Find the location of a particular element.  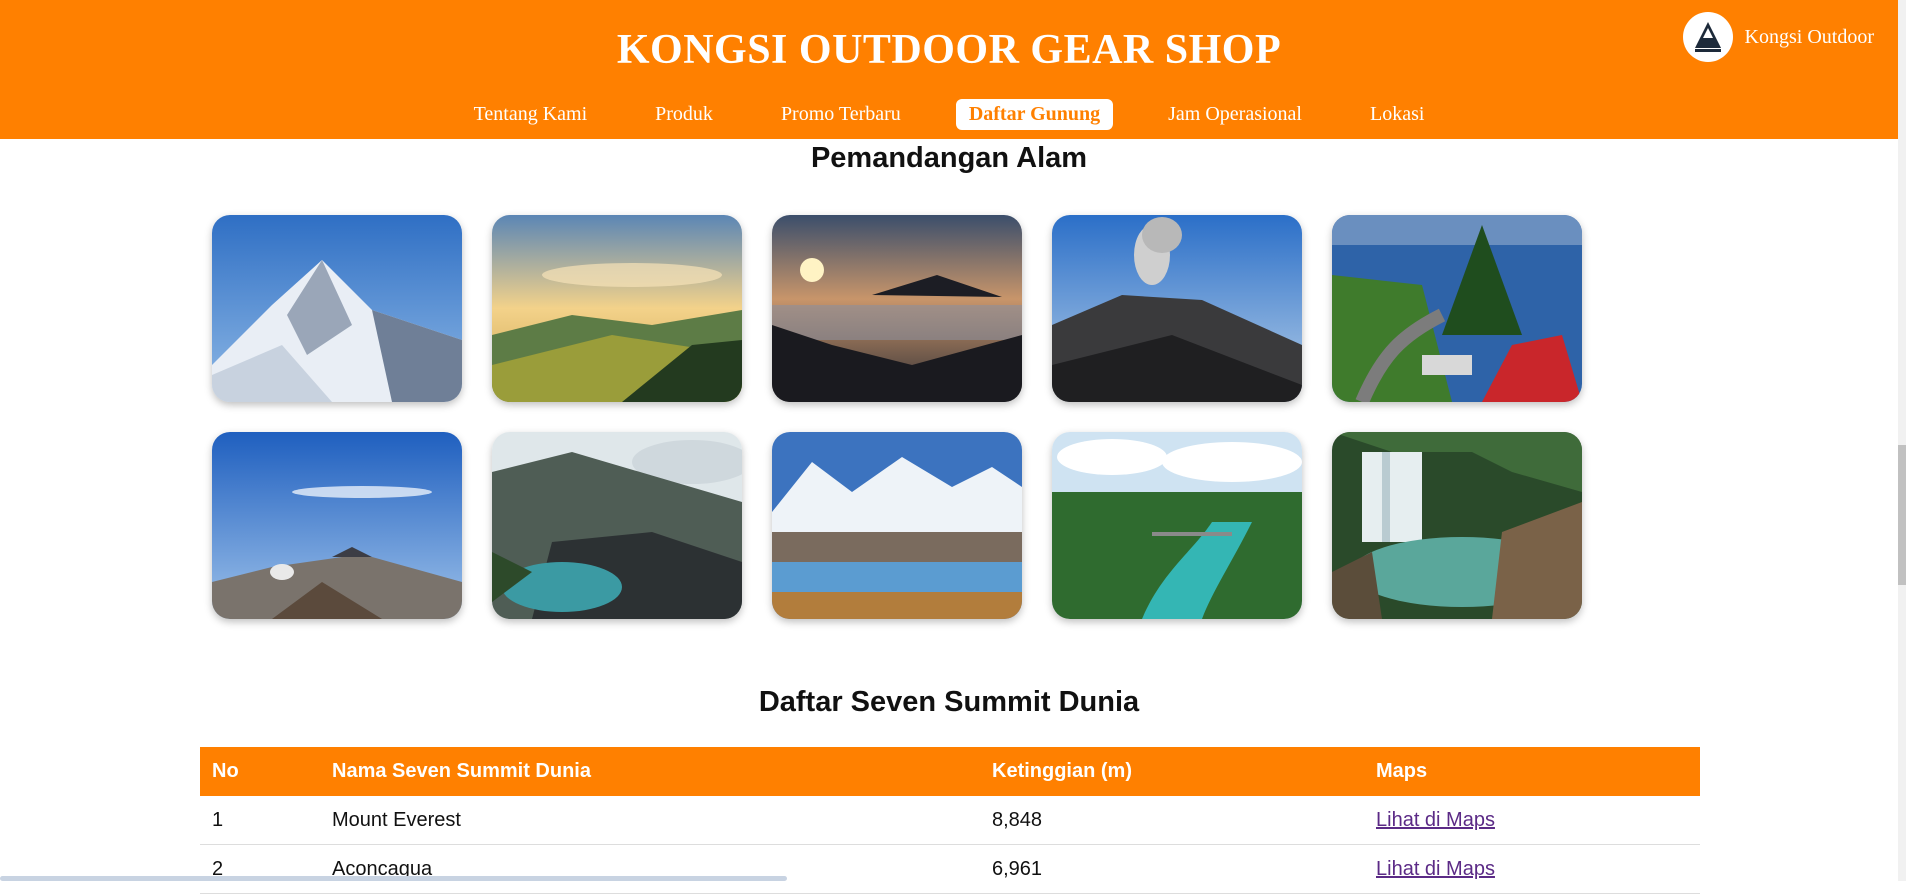

brand: Kongsi Outdoor is located at coordinates (1778, 37).